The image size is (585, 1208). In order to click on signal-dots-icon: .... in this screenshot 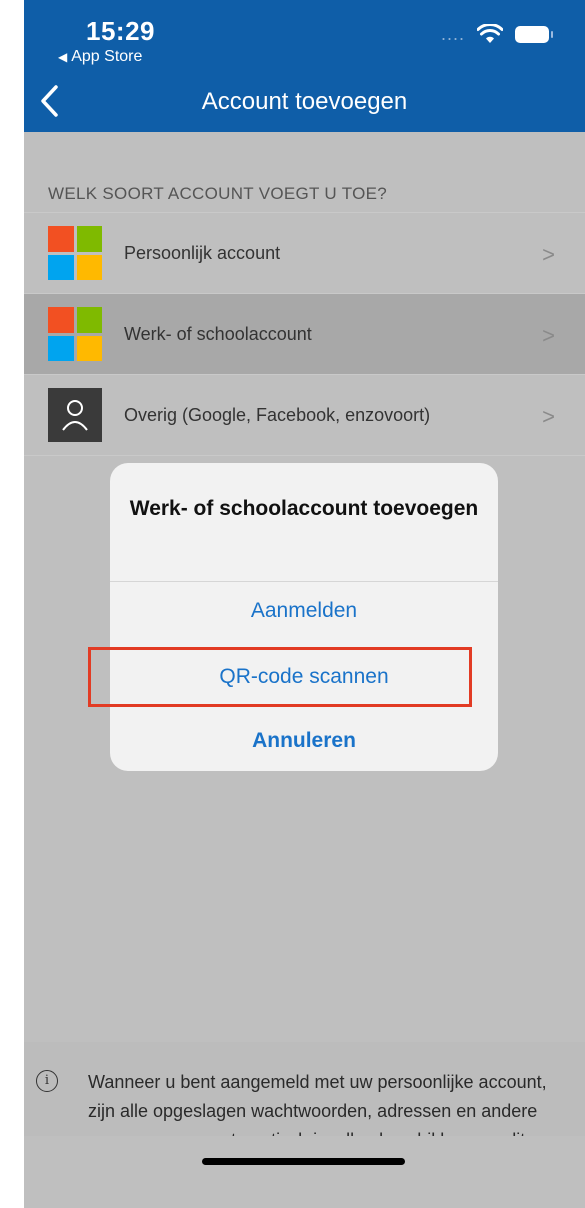, I will do `click(452, 34)`.